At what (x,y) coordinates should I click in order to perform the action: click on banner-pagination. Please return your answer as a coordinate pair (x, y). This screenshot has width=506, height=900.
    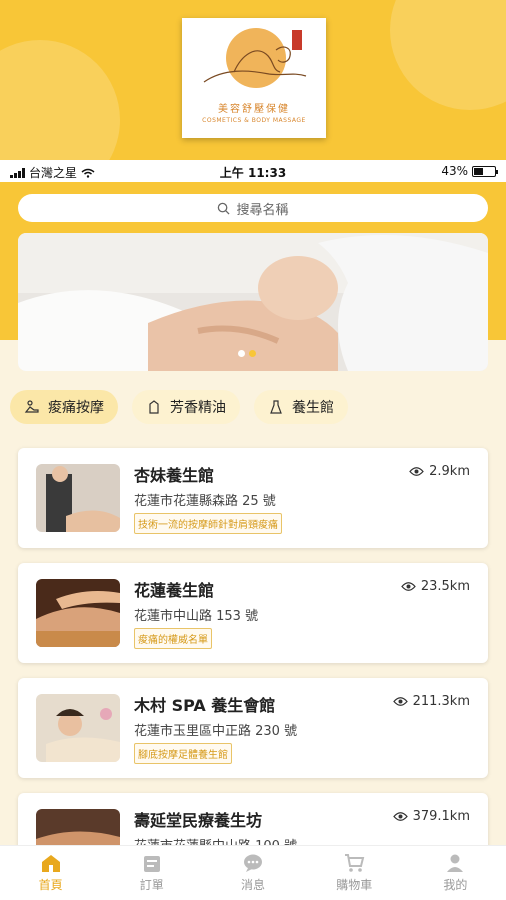
    Looking at the image, I should click on (247, 353).